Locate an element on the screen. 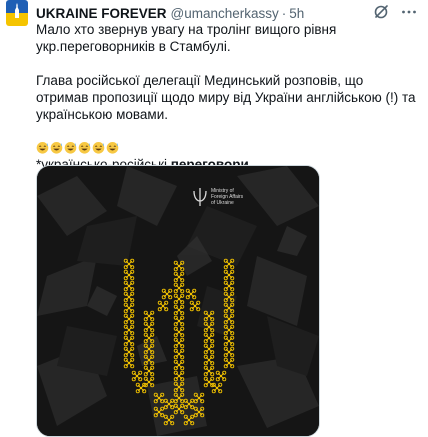 The height and width of the screenshot is (437, 428). author-handle: @umancherkassy is located at coordinates (225, 13).